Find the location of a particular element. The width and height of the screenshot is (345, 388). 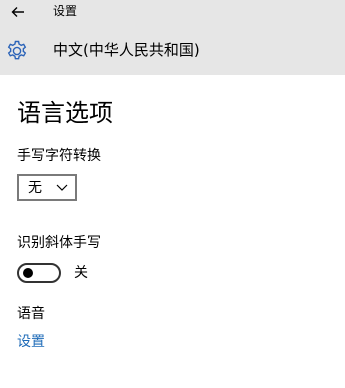

toggle-knob is located at coordinates (28, 273).